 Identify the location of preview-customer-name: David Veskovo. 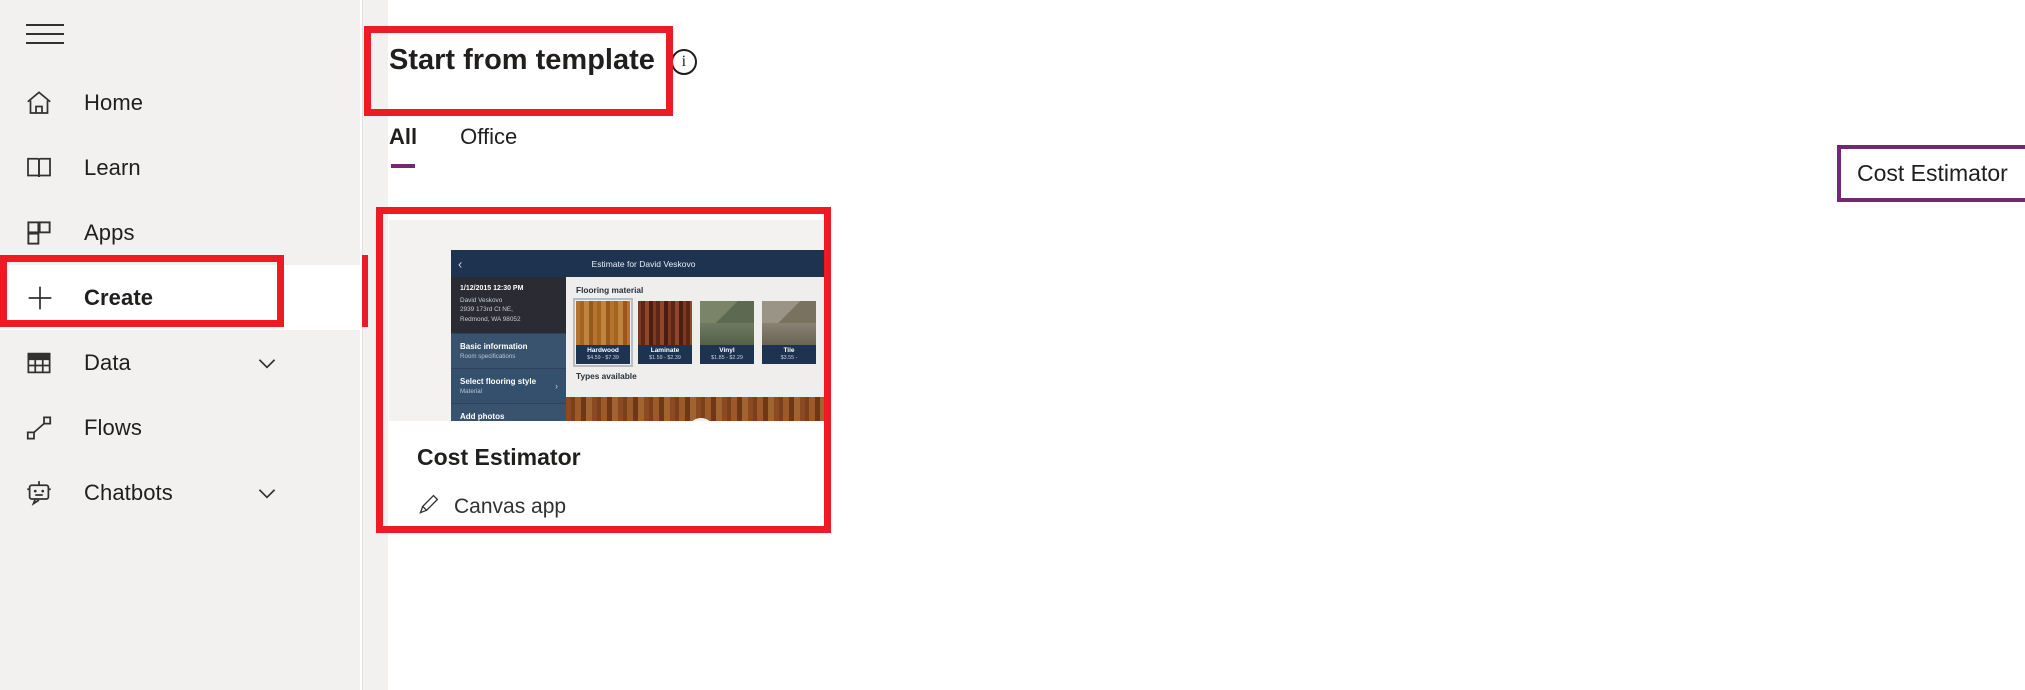
(481, 300).